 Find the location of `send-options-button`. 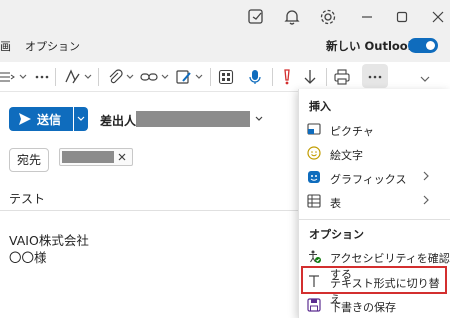

send-options-button is located at coordinates (81, 119).